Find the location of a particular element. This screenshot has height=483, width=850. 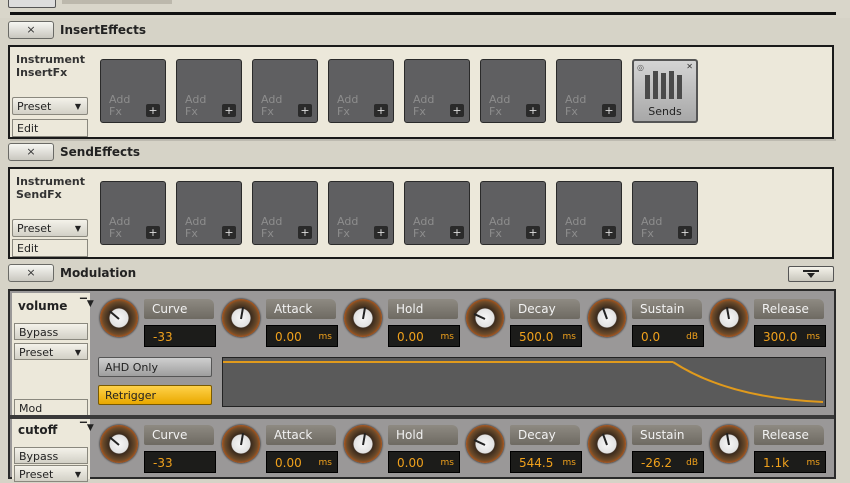

release-label: Release is located at coordinates (789, 435).